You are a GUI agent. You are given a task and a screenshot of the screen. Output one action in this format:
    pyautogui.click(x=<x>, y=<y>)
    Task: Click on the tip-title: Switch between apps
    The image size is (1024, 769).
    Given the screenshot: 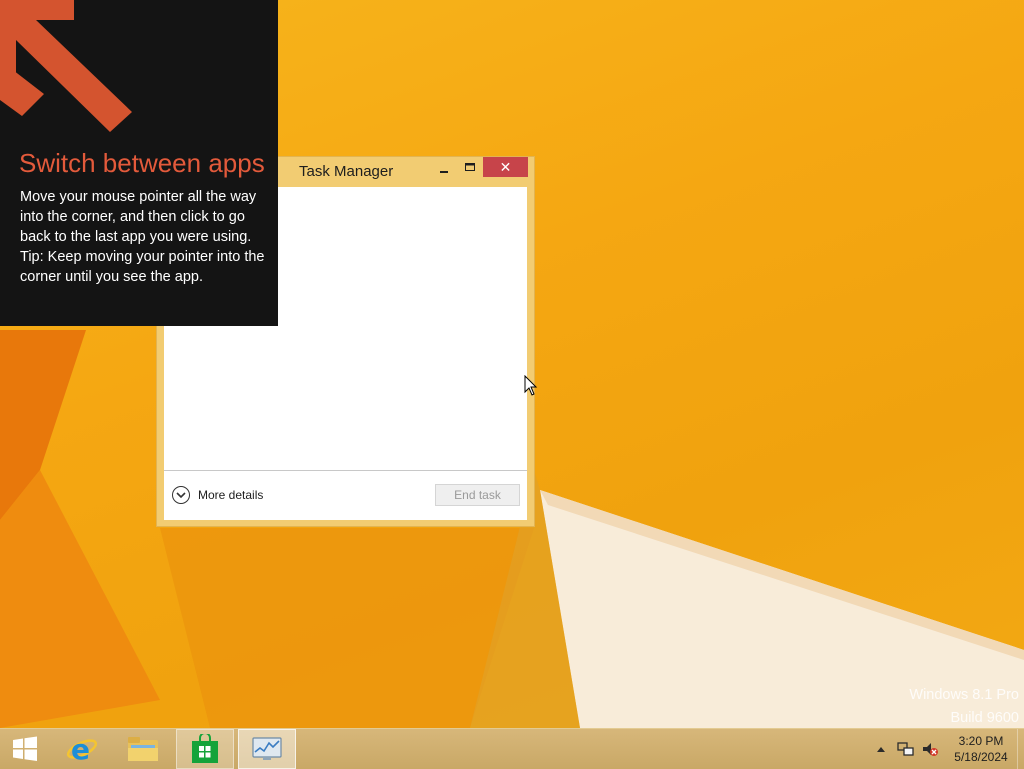 What is the action you would take?
    pyautogui.click(x=142, y=163)
    